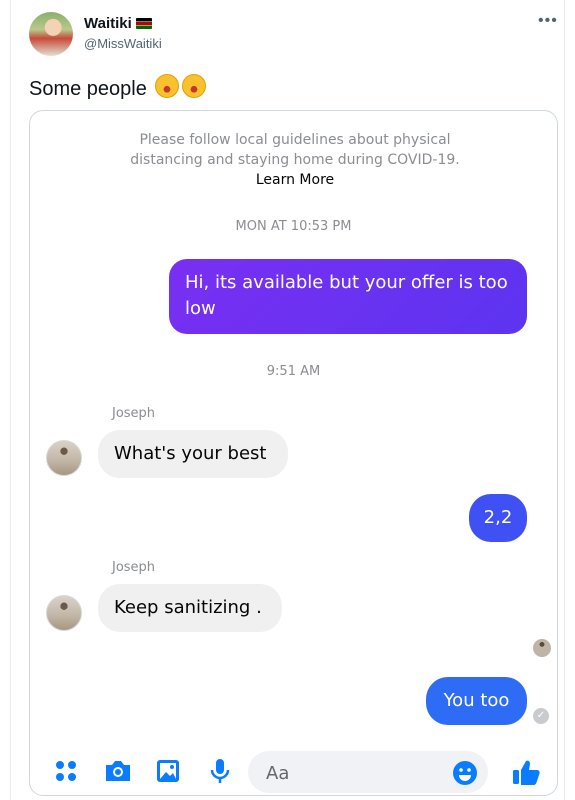 The width and height of the screenshot is (575, 800). I want to click on timestamp: MON AT 10:53 PM, so click(293, 226).